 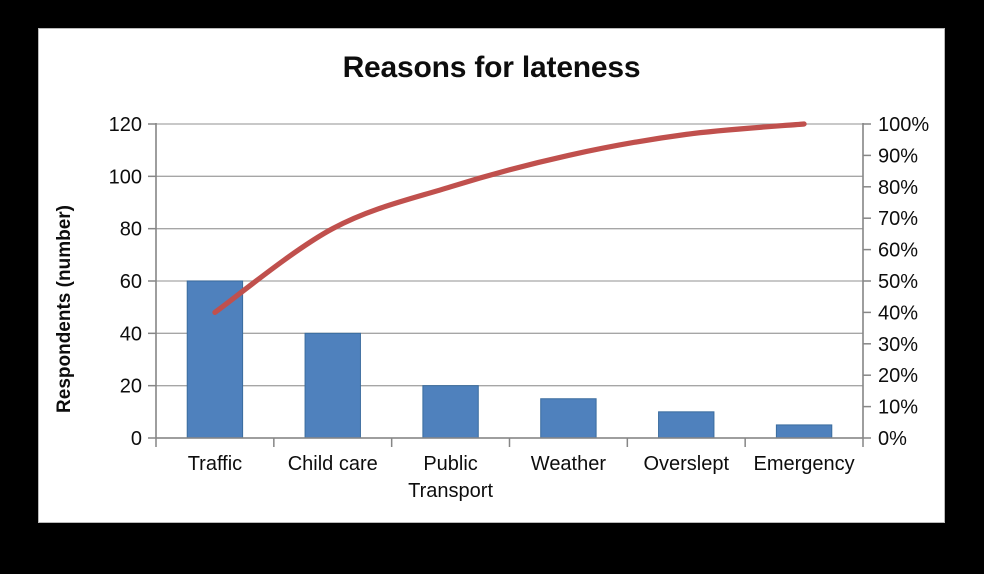 I want to click on category-label: Overslept, so click(x=686, y=464).